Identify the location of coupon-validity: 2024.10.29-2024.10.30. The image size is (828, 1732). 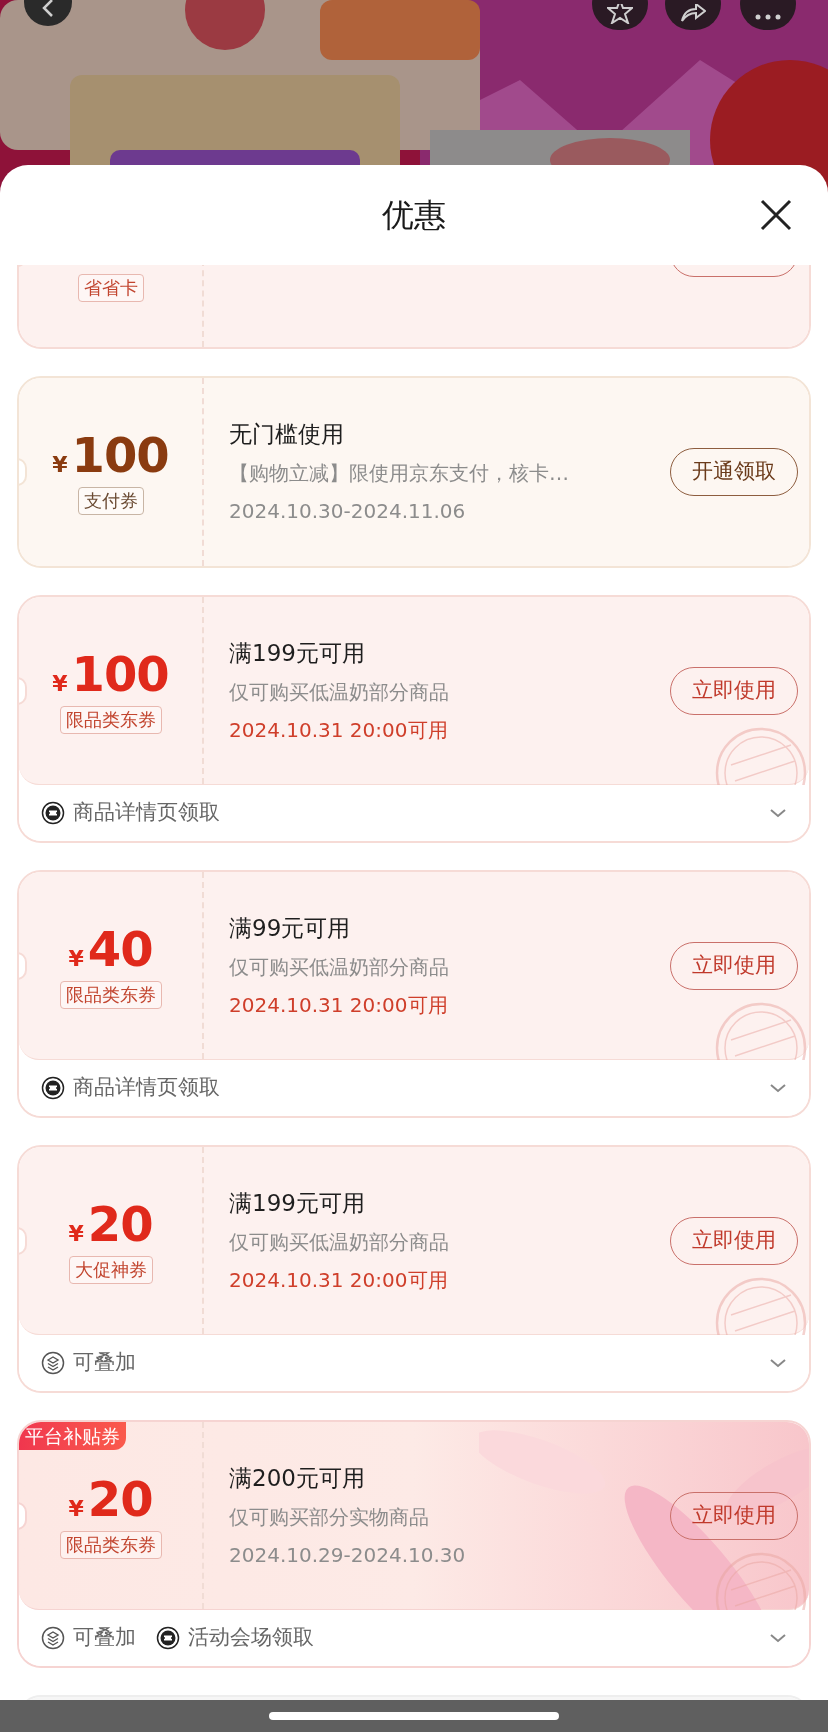
(348, 1555).